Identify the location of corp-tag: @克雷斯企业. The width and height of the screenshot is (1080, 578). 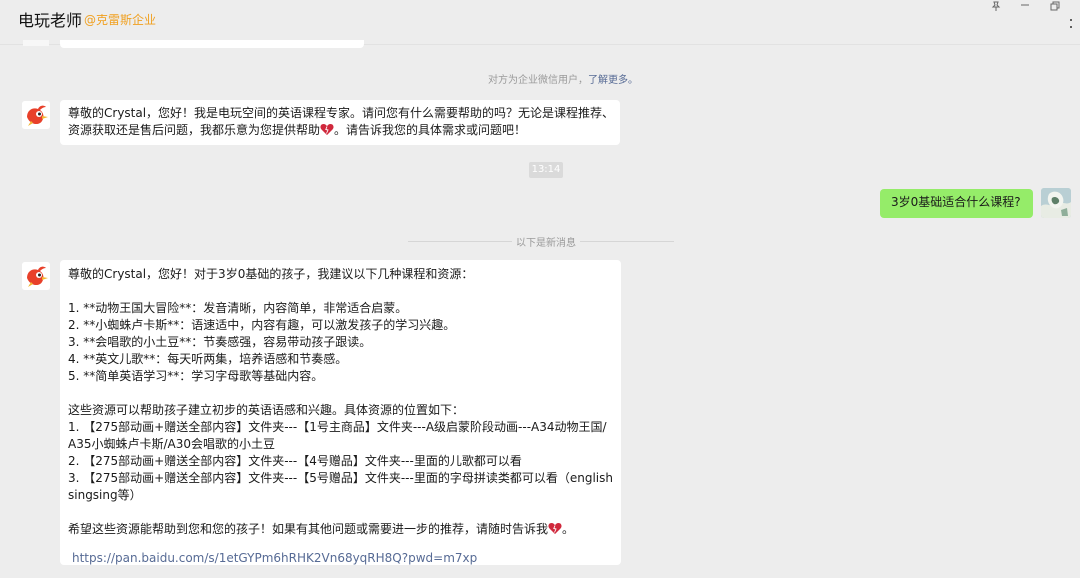
(120, 20).